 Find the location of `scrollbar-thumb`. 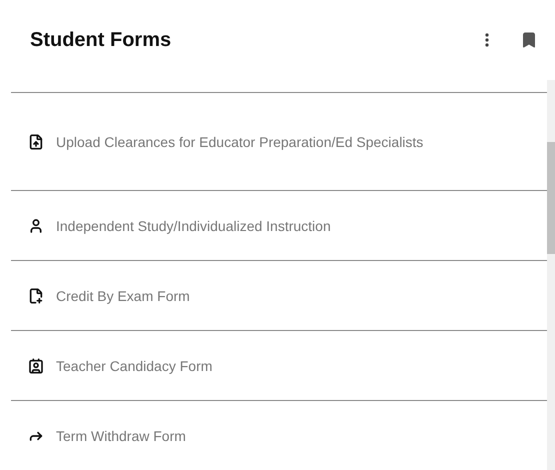

scrollbar-thumb is located at coordinates (551, 198).